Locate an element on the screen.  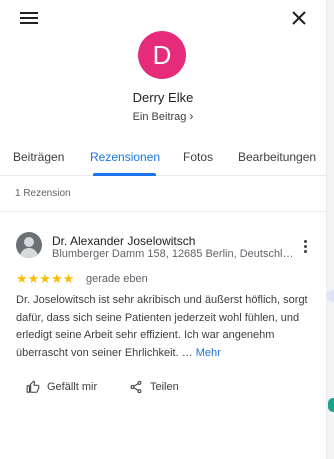
hamburger-menu-icon is located at coordinates (29, 19).